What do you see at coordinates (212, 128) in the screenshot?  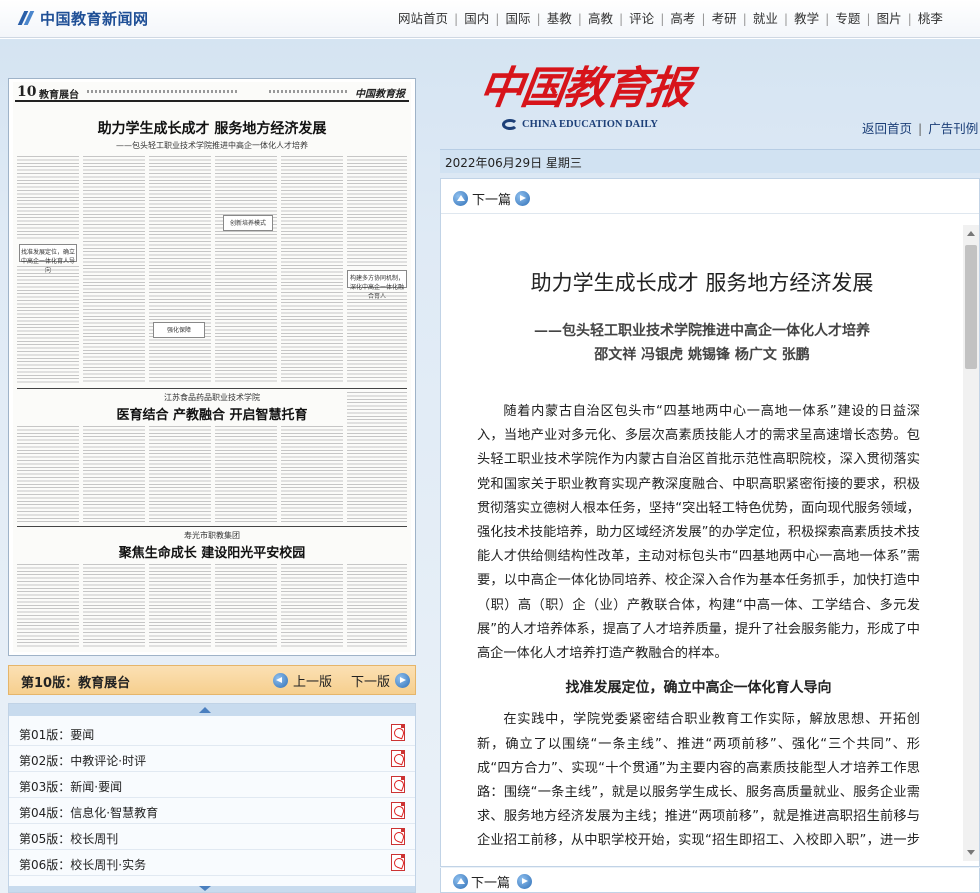 I see `np-headline-1: 助力学生成长成才 服务地方经济发展` at bounding box center [212, 128].